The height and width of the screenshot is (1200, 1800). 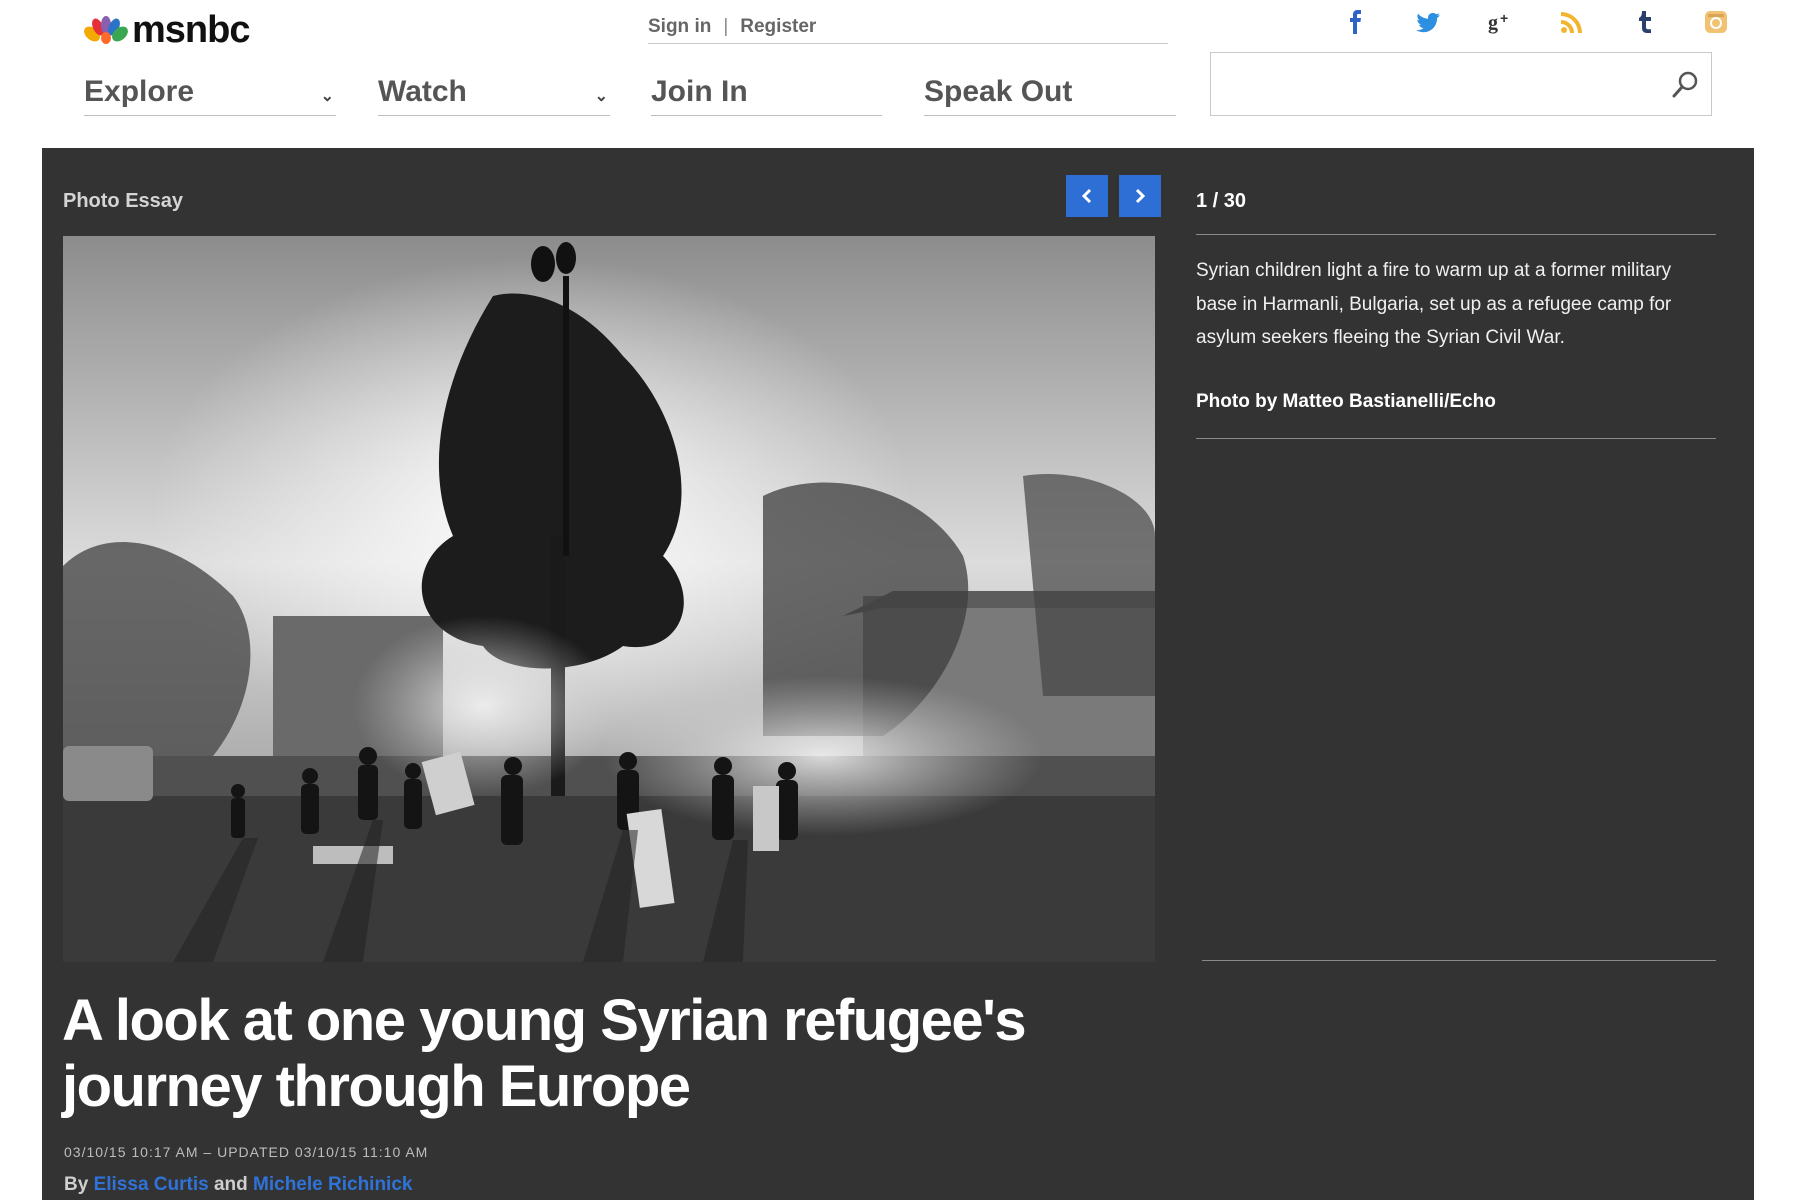 I want to click on chevron-left-icon, so click(x=1086, y=196).